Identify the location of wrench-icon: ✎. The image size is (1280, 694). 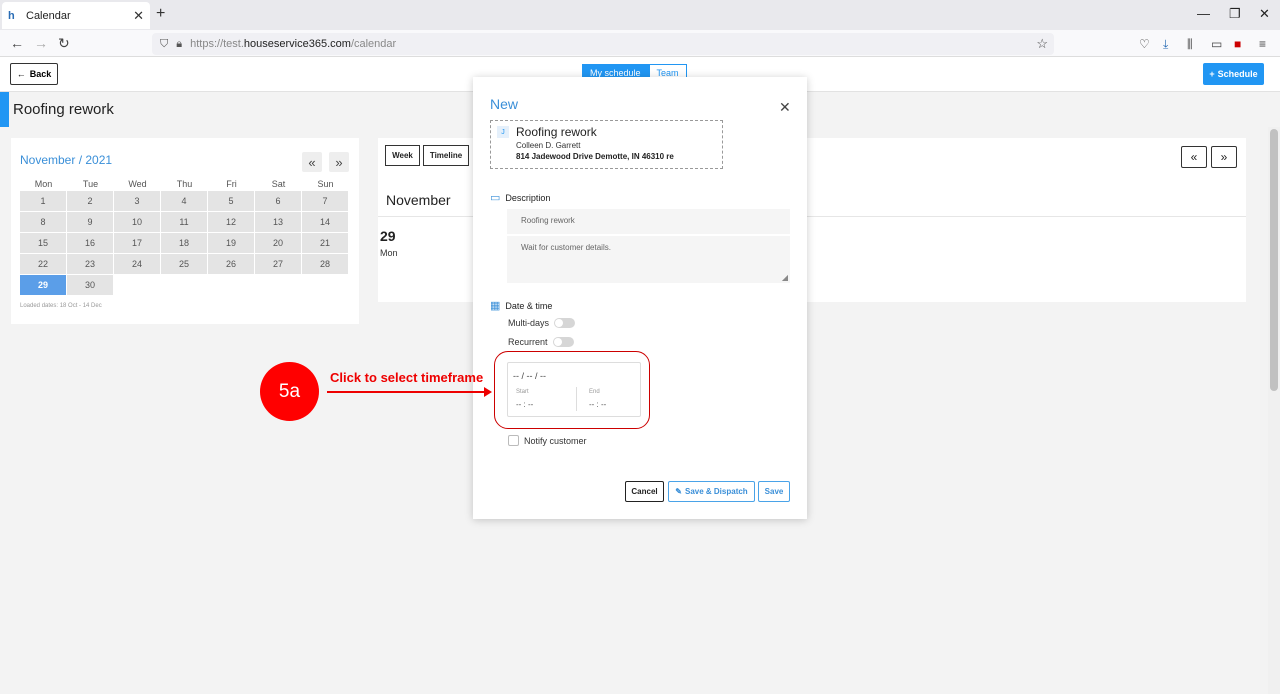
(678, 491).